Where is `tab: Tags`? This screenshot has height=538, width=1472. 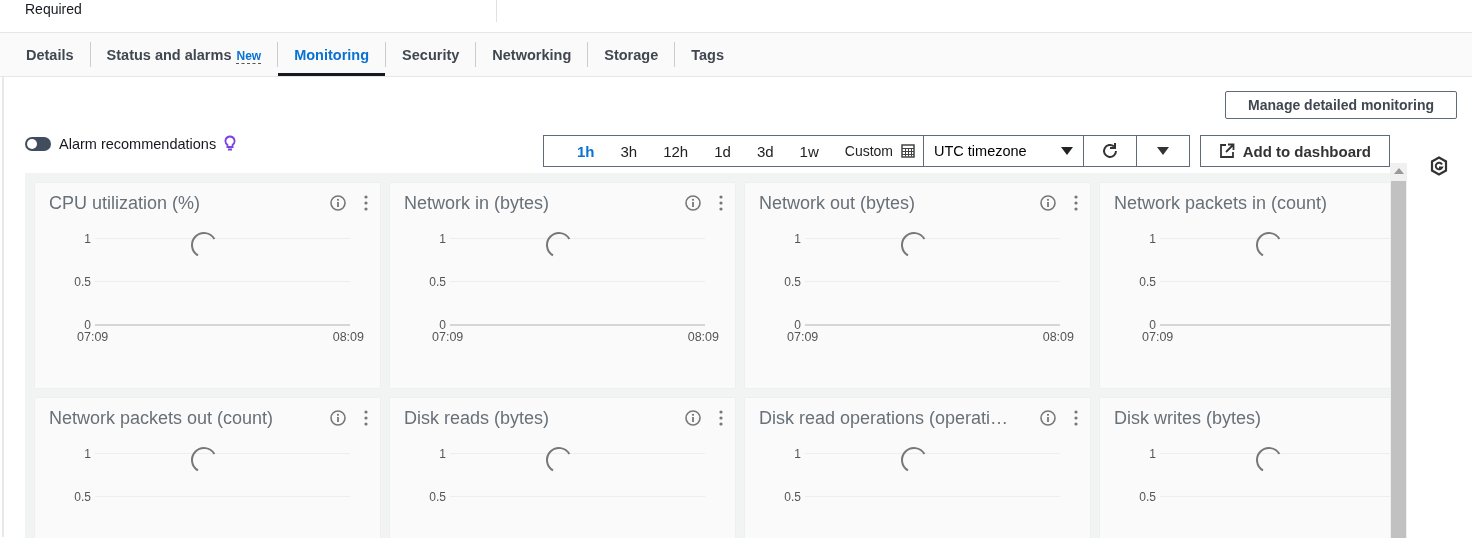
tab: Tags is located at coordinates (708, 56).